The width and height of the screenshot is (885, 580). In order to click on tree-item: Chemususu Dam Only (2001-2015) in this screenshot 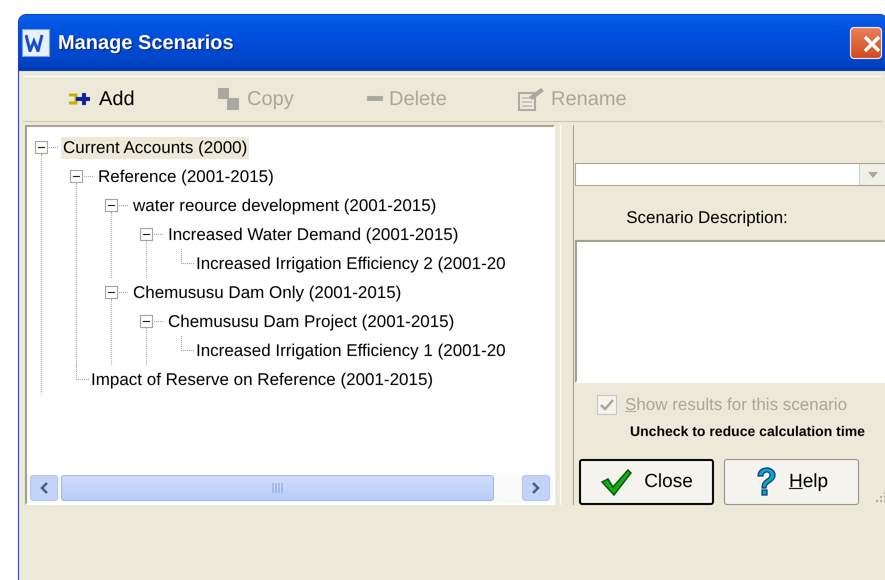, I will do `click(267, 293)`.